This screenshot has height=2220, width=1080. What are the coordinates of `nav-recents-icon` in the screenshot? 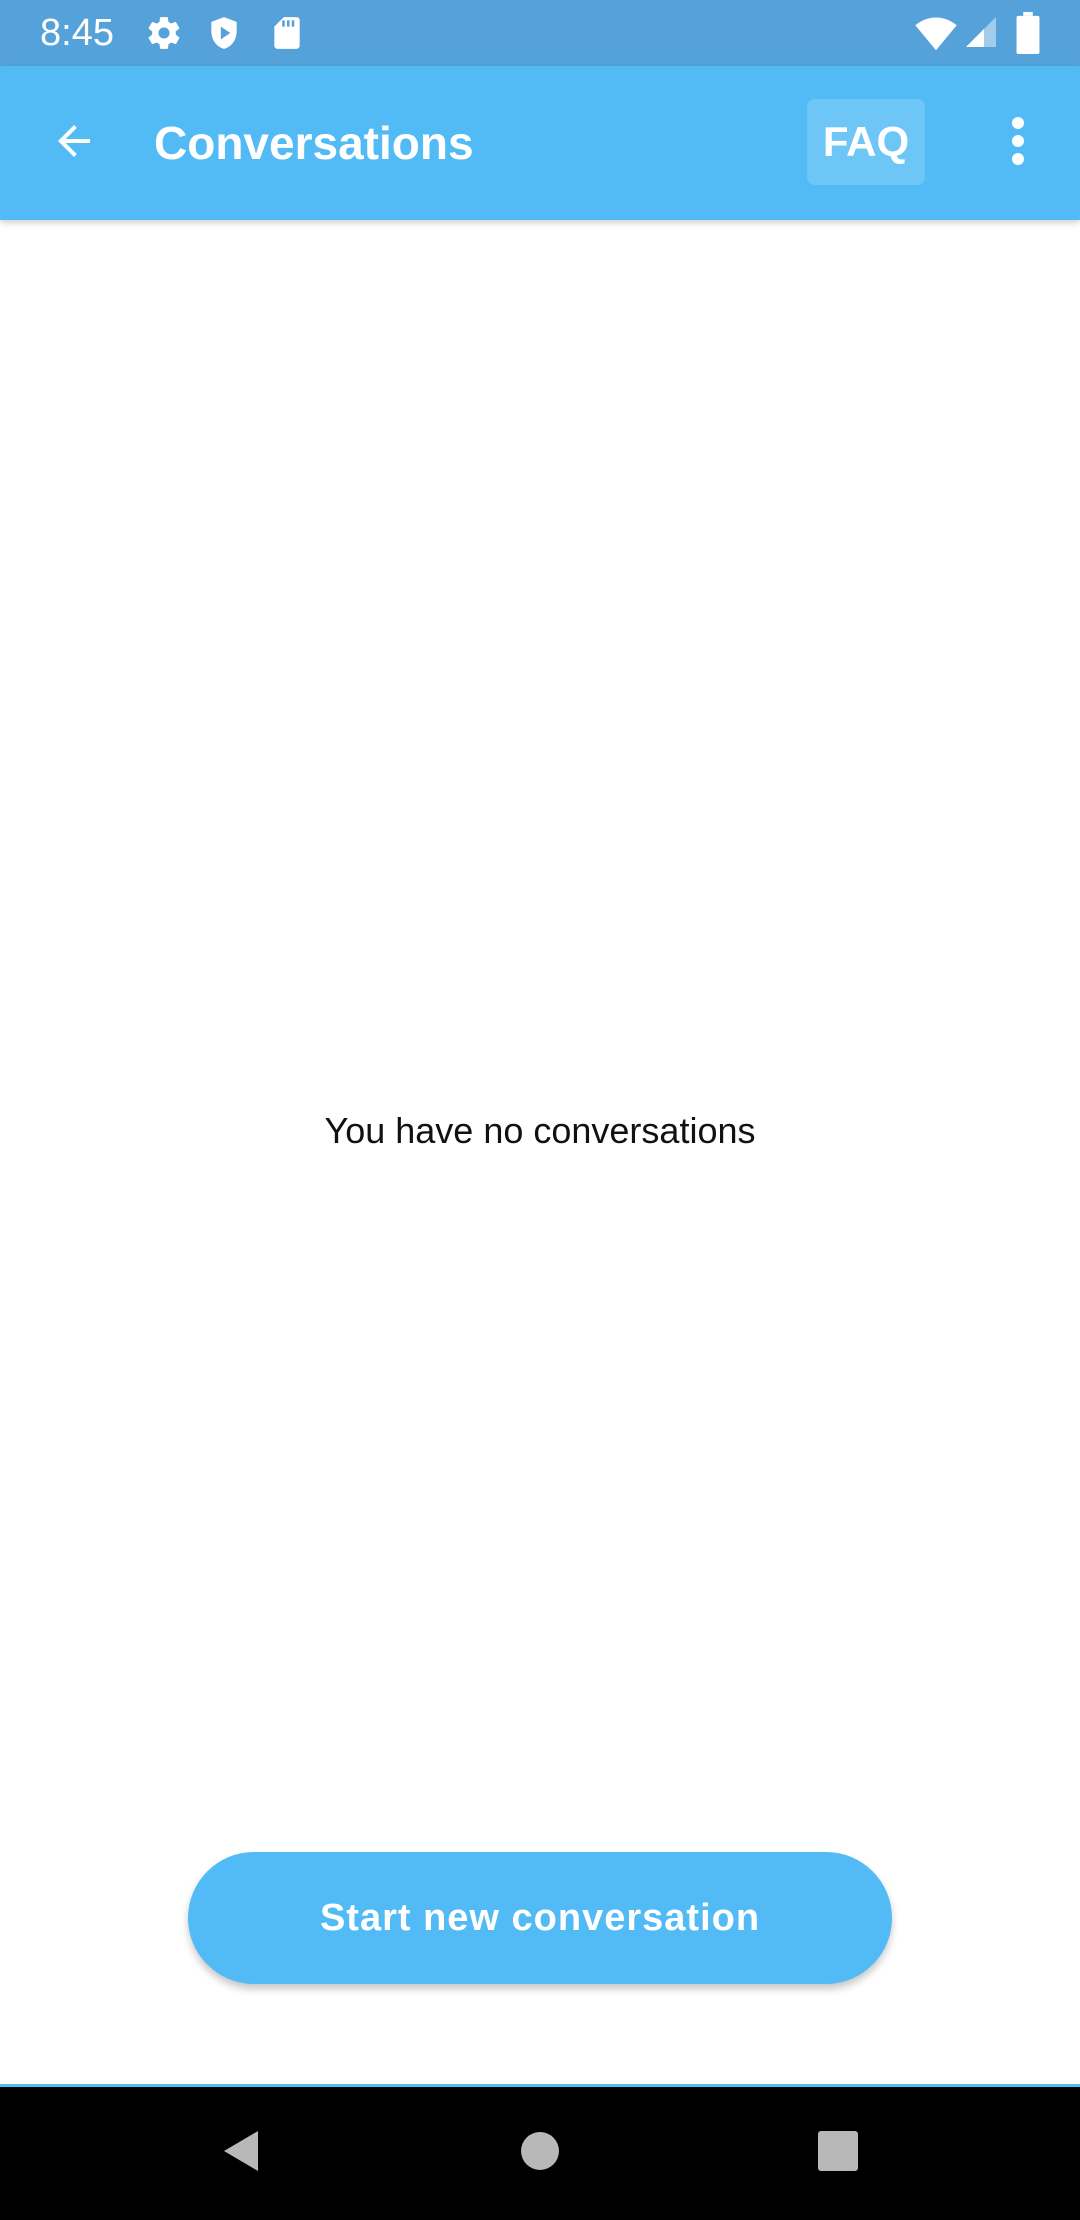 It's located at (838, 2153).